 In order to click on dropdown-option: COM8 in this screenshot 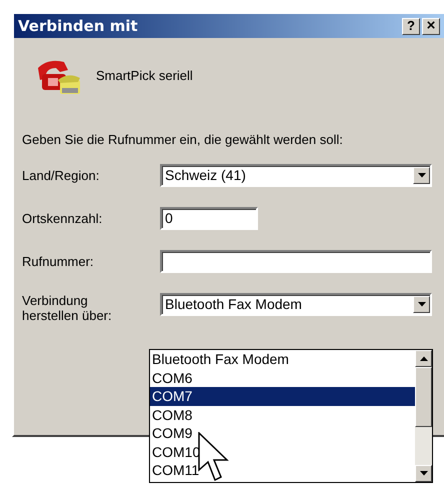, I will do `click(282, 415)`.